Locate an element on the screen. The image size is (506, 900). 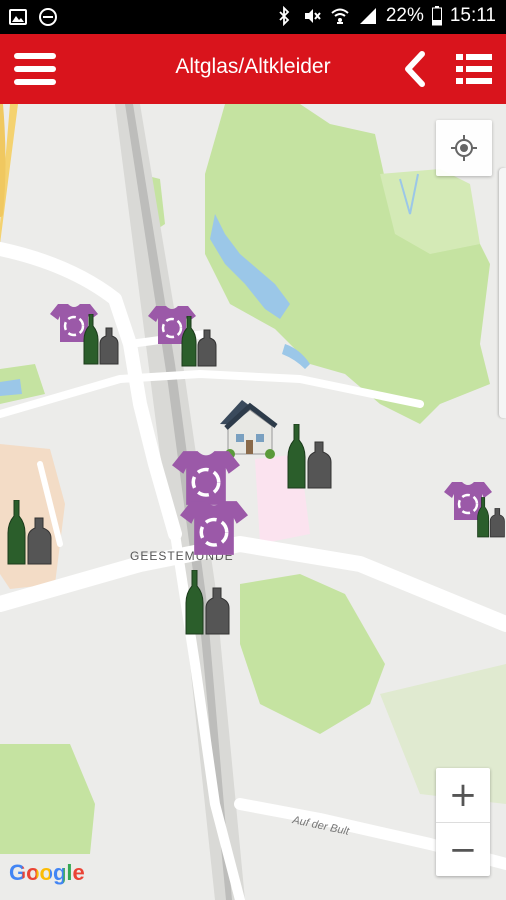
chevron-left-icon is located at coordinates (415, 69).